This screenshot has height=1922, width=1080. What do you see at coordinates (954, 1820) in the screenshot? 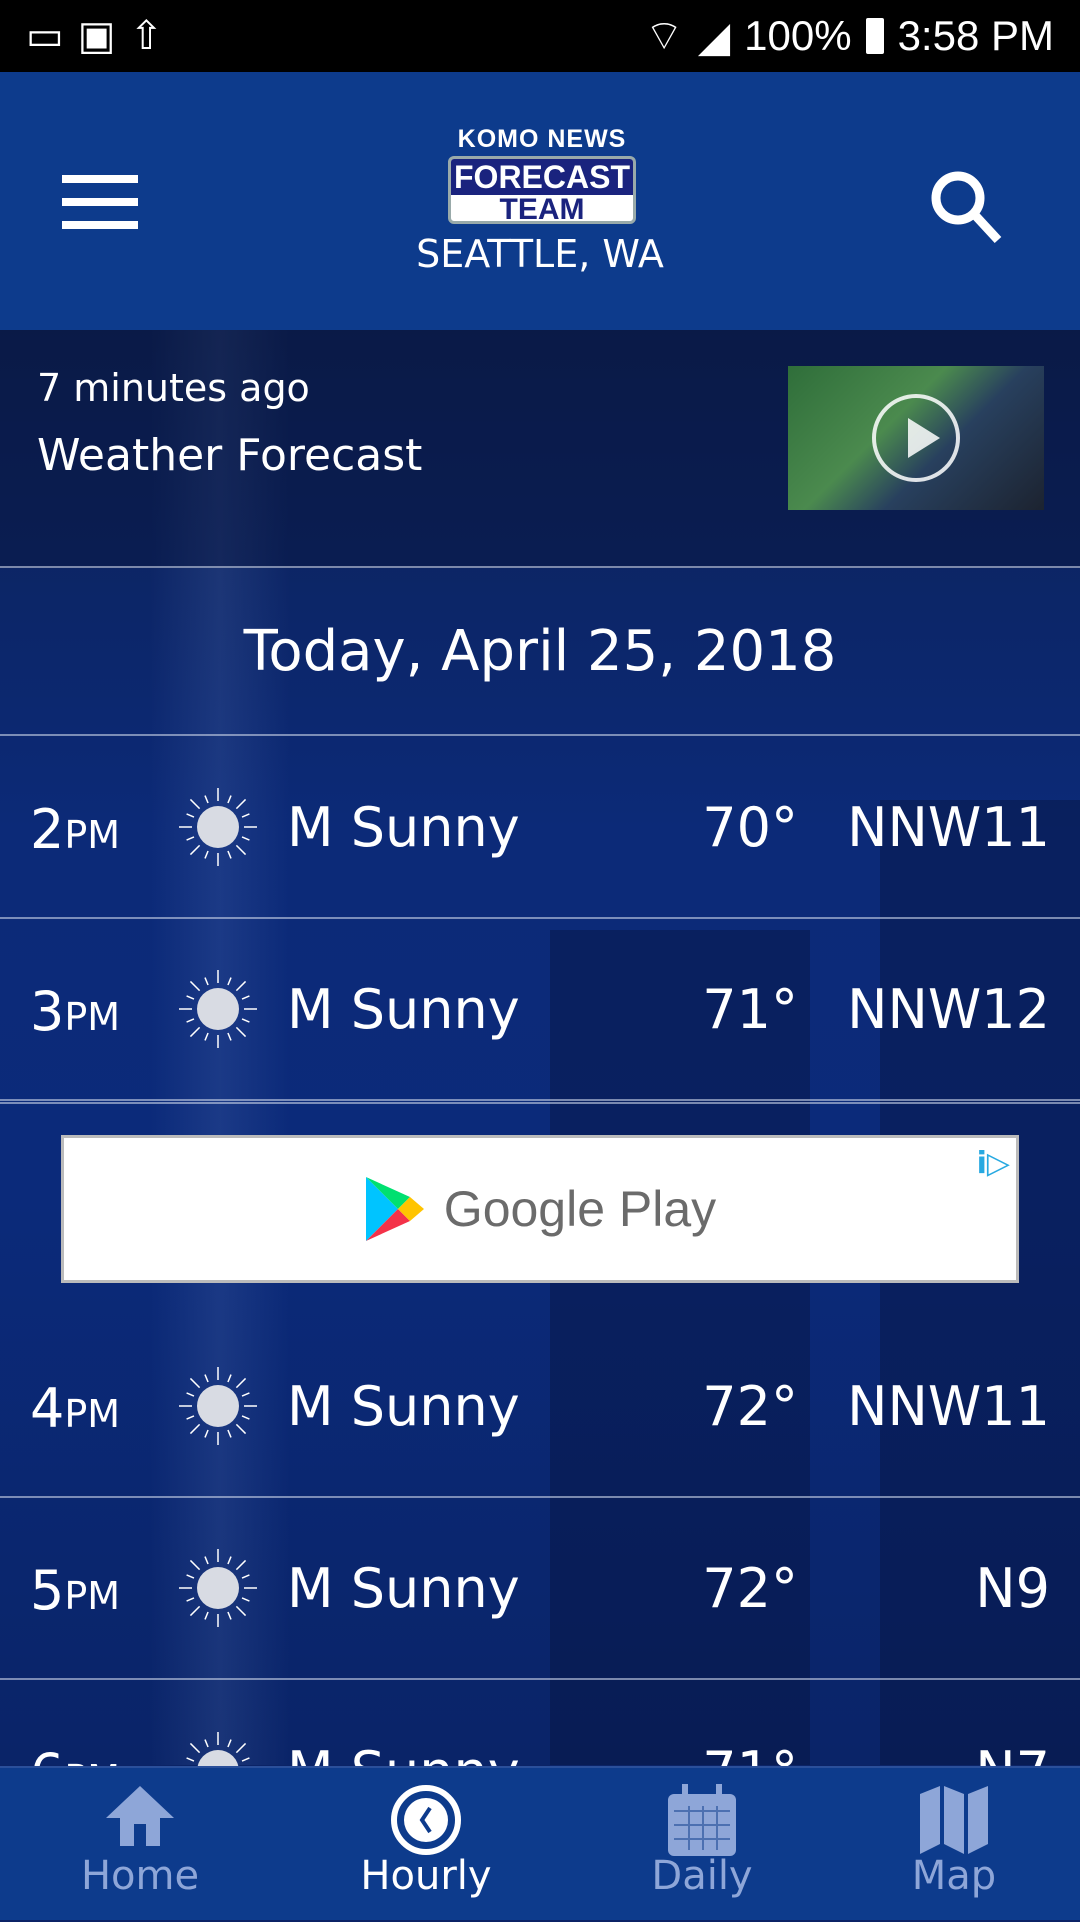
I see `map-icon` at bounding box center [954, 1820].